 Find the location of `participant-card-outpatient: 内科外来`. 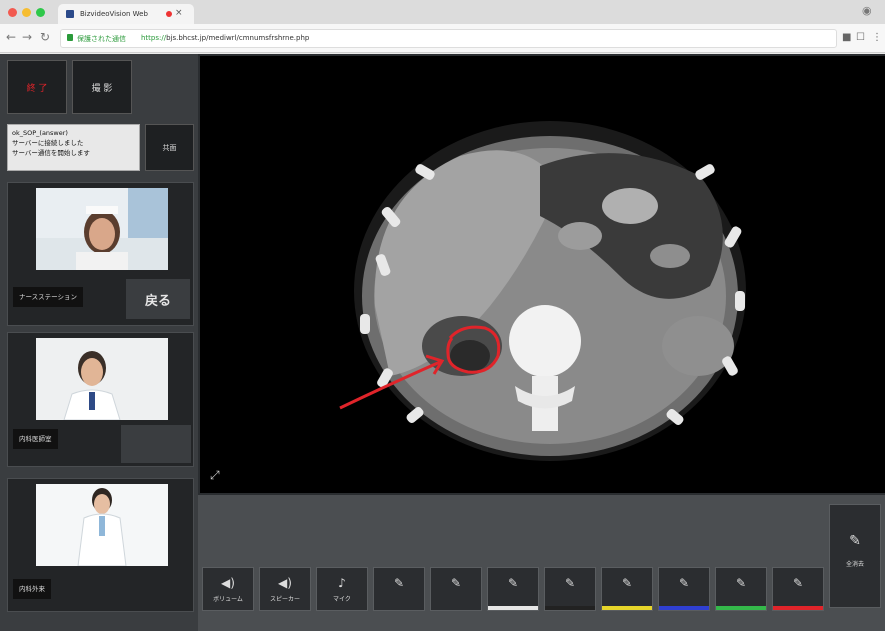

participant-card-outpatient: 内科外来 is located at coordinates (100, 545).